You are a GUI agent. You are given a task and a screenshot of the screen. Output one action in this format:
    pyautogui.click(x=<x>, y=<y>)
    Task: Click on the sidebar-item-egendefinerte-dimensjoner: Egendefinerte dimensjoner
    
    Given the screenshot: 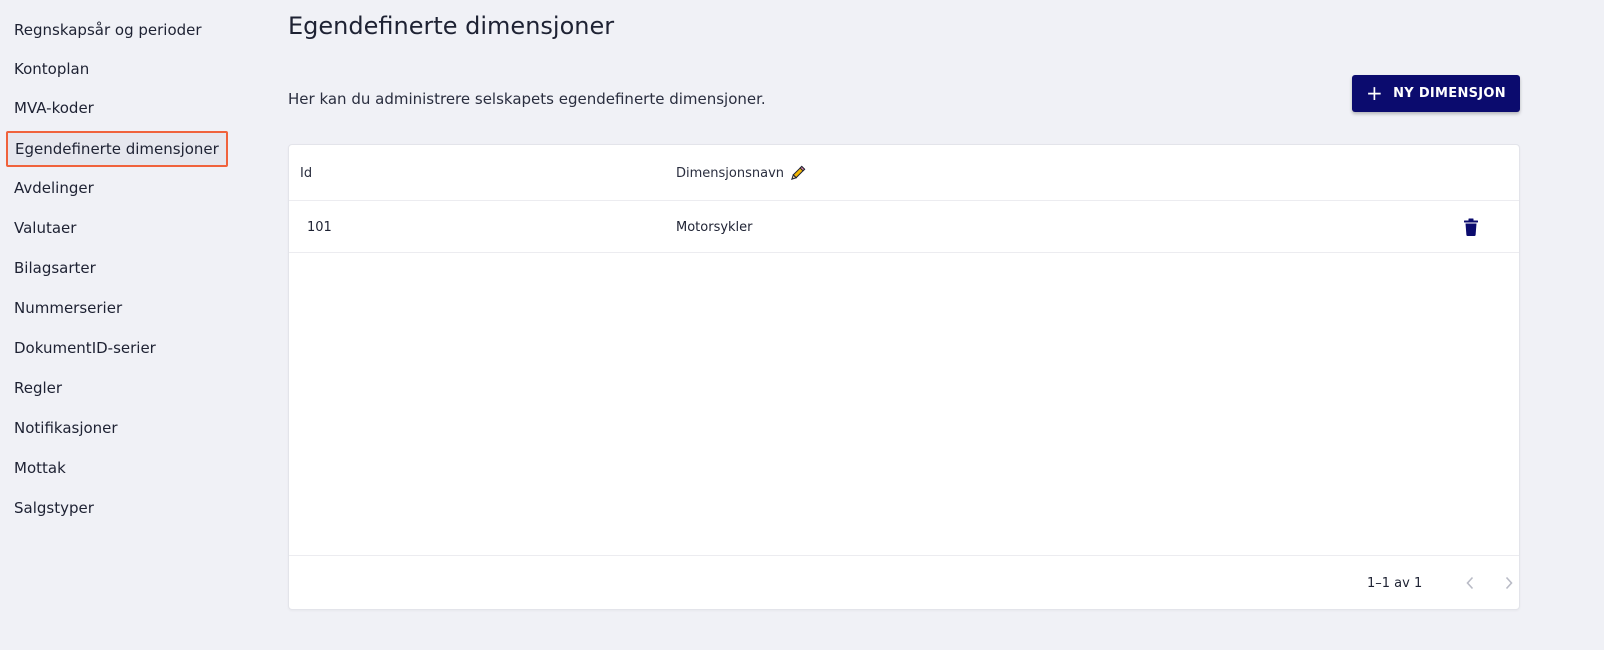 What is the action you would take?
    pyautogui.click(x=117, y=149)
    